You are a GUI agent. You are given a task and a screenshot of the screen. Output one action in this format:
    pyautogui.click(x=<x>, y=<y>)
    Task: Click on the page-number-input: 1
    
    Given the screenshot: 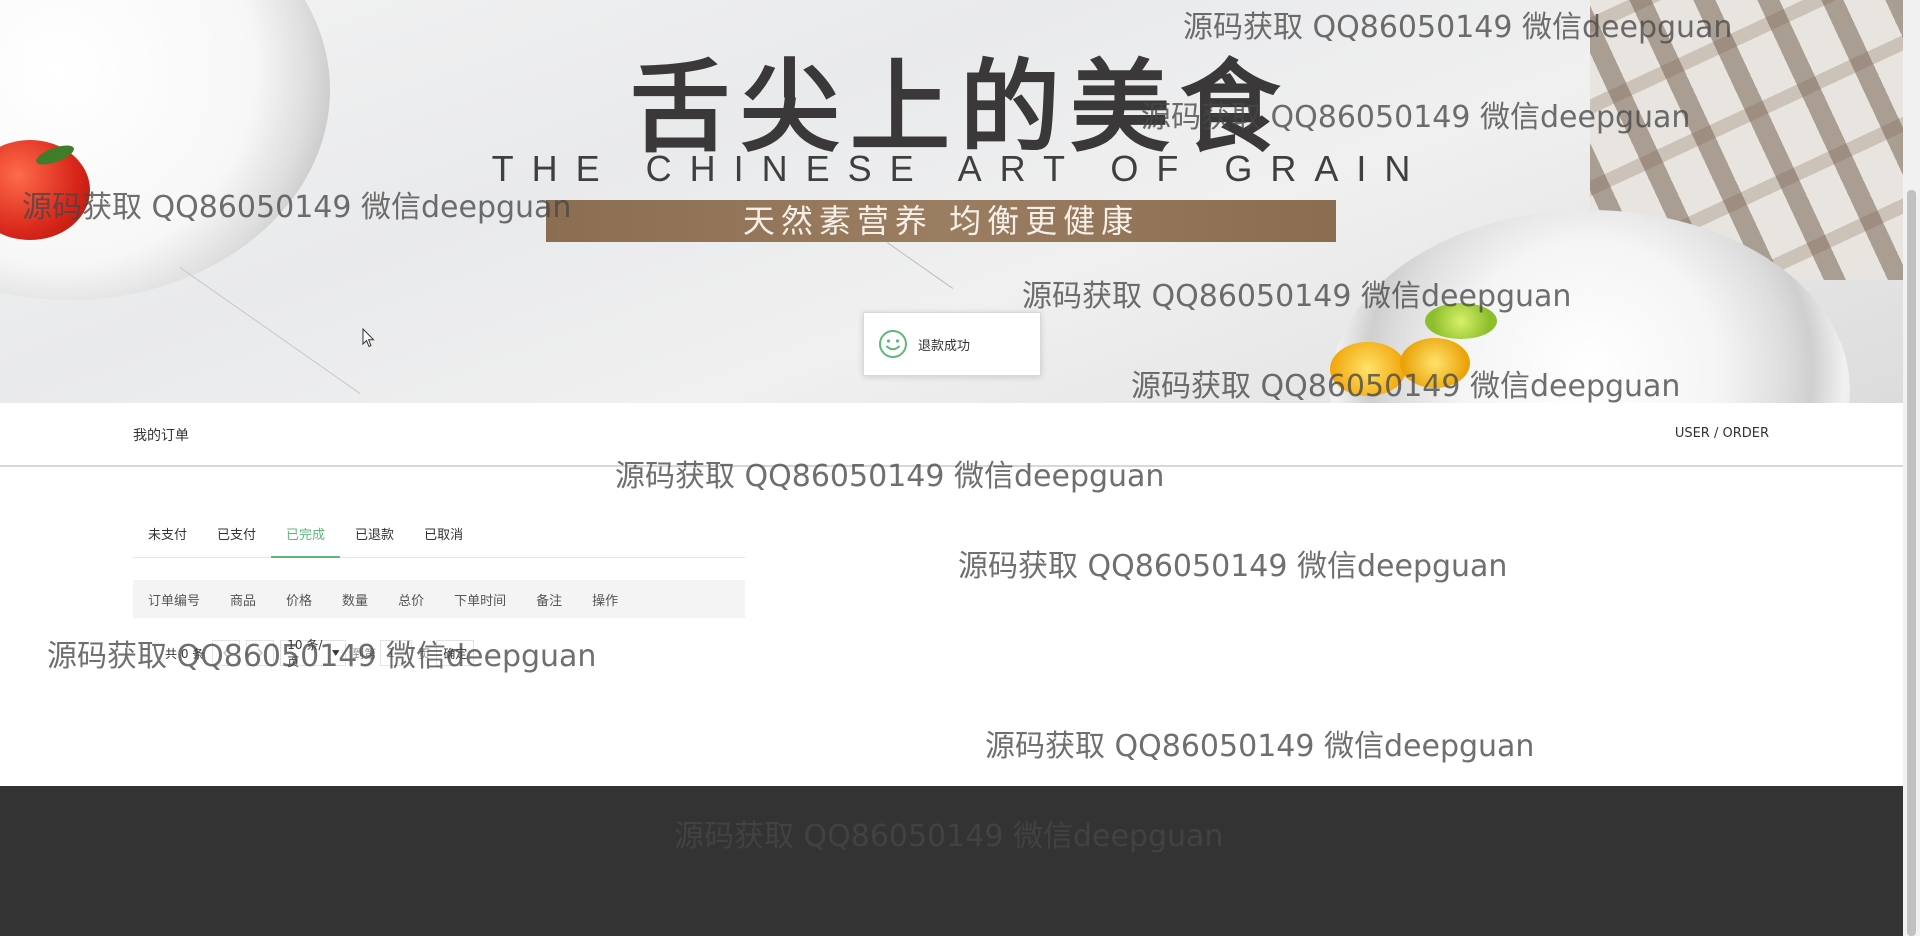 What is the action you would take?
    pyautogui.click(x=396, y=653)
    